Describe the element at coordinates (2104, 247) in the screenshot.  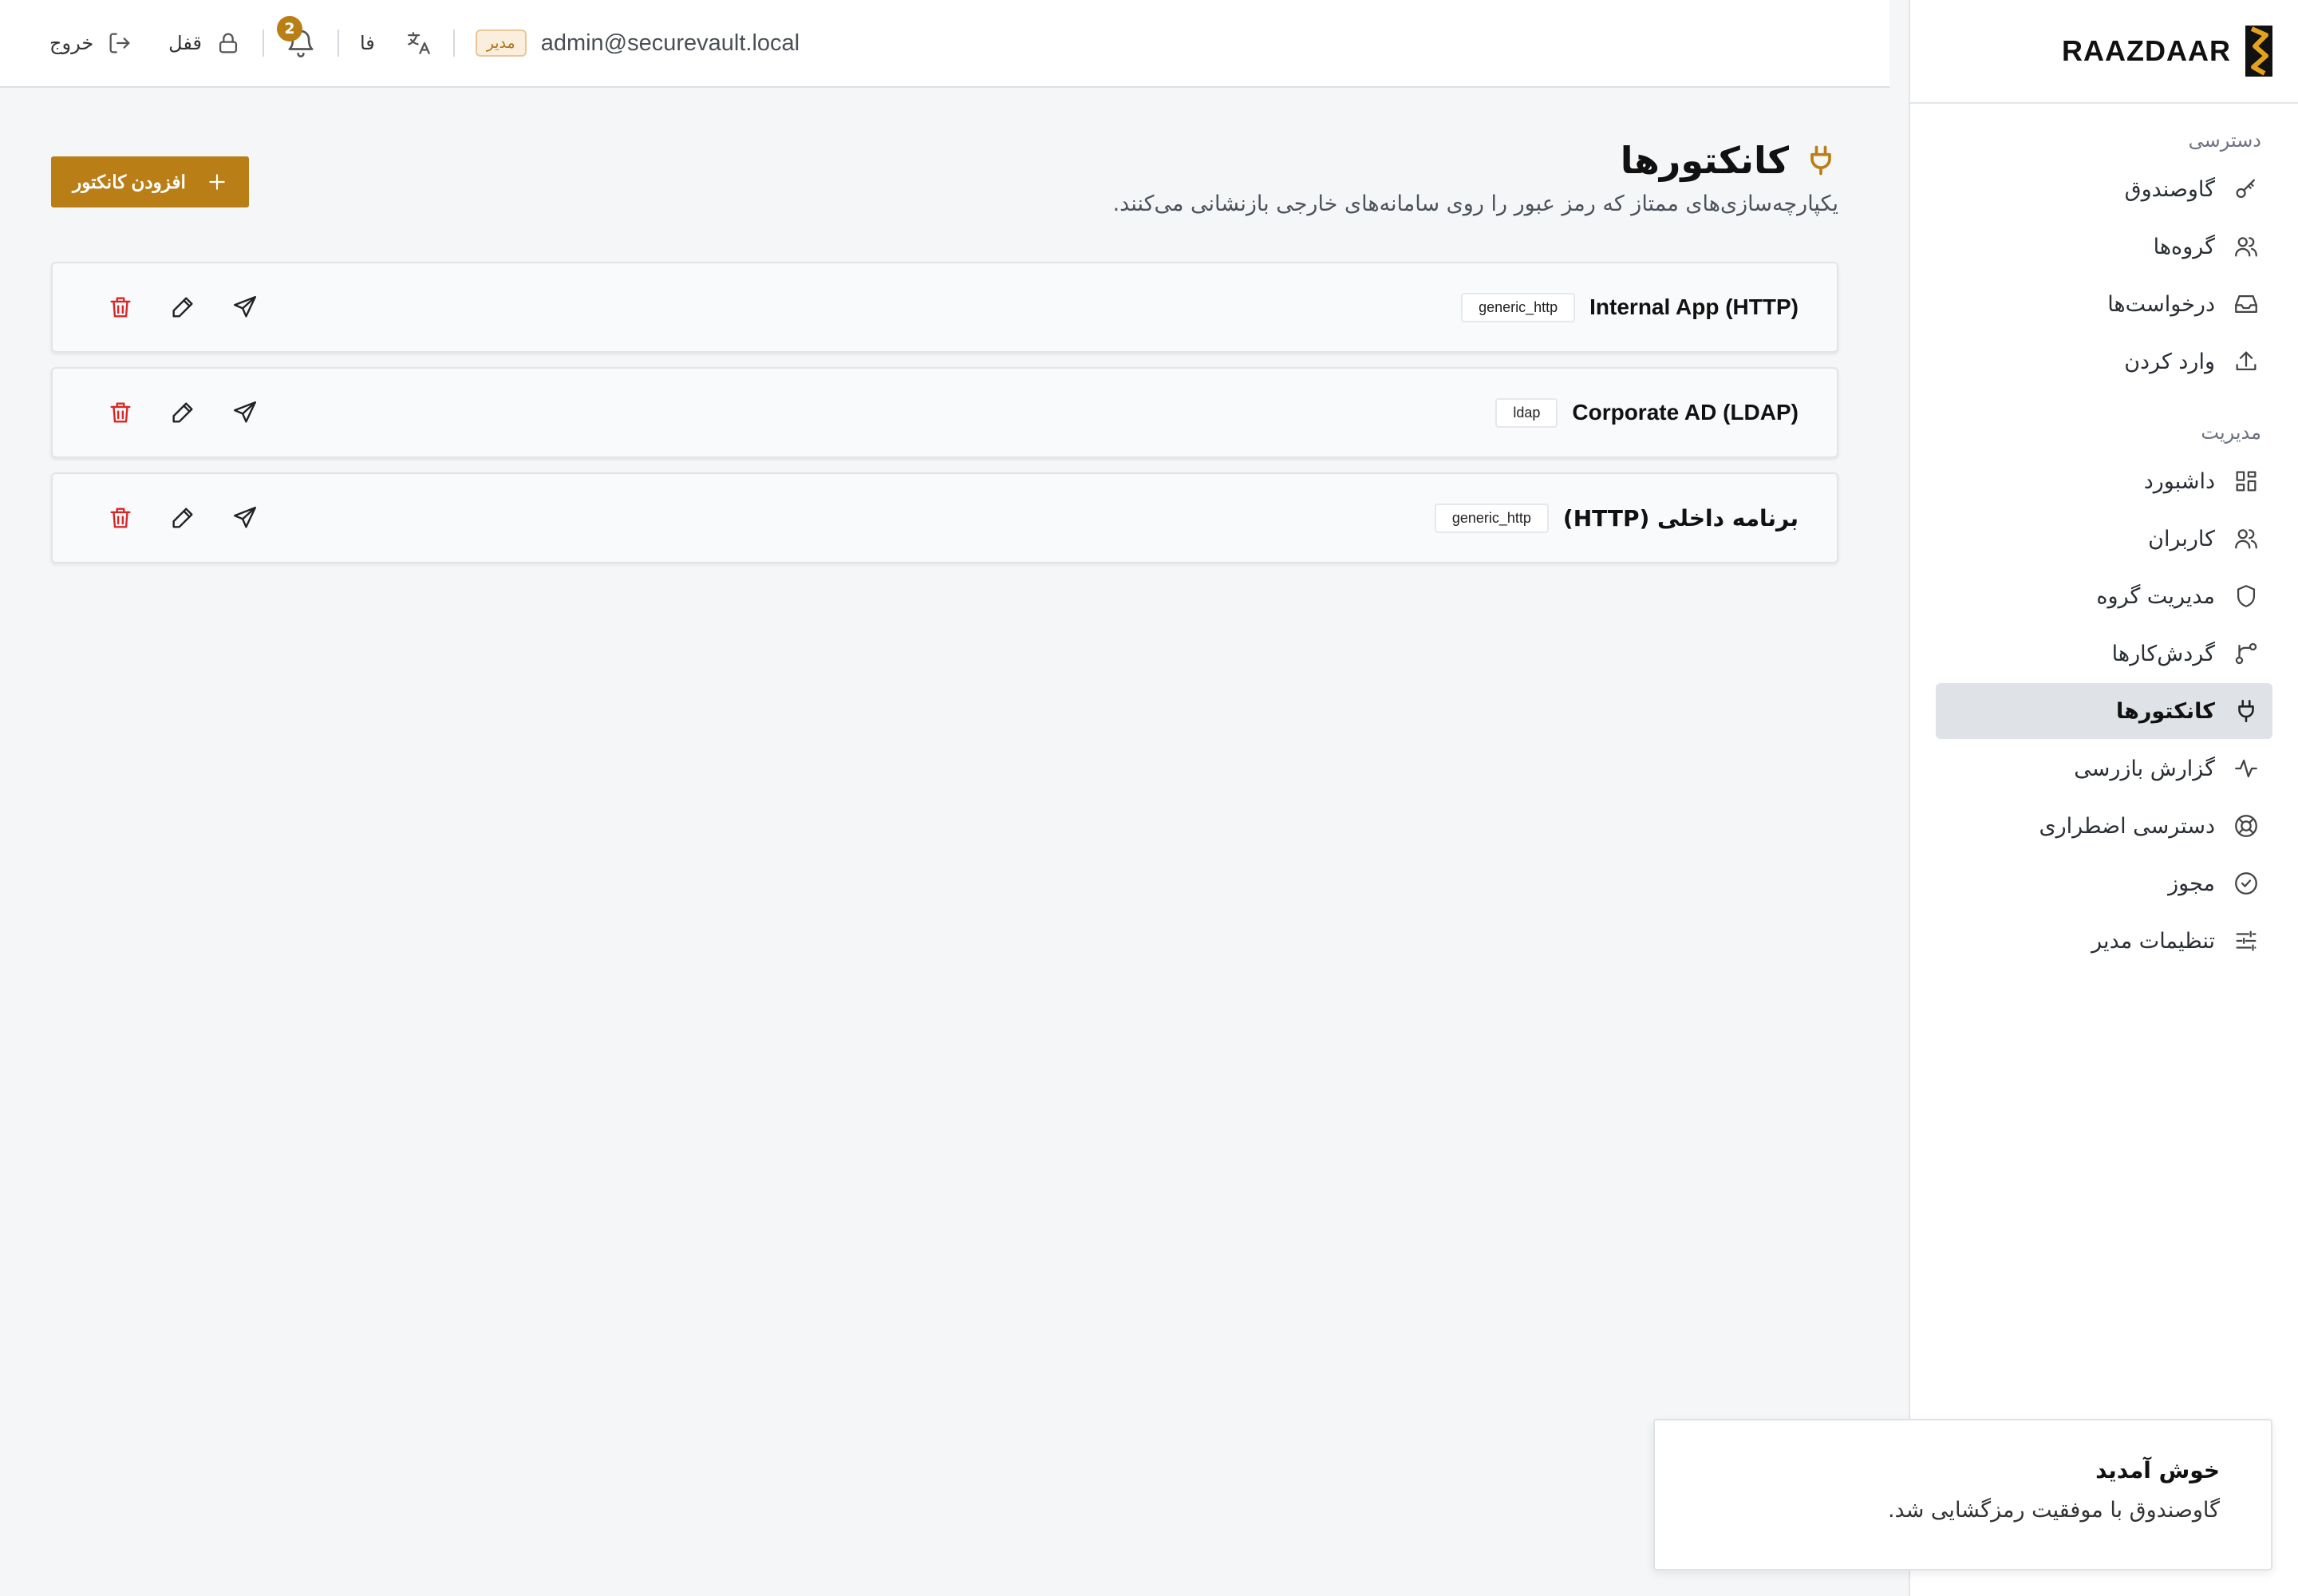
I see `sidebar-item-groups: گروه‌ها` at that location.